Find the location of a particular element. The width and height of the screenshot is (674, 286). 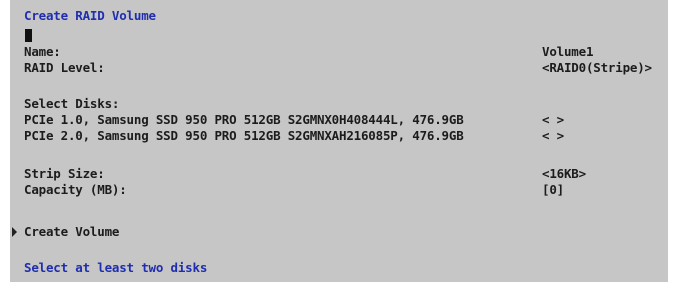

raid-level-select: <RAID0(Stripe)> is located at coordinates (597, 68).